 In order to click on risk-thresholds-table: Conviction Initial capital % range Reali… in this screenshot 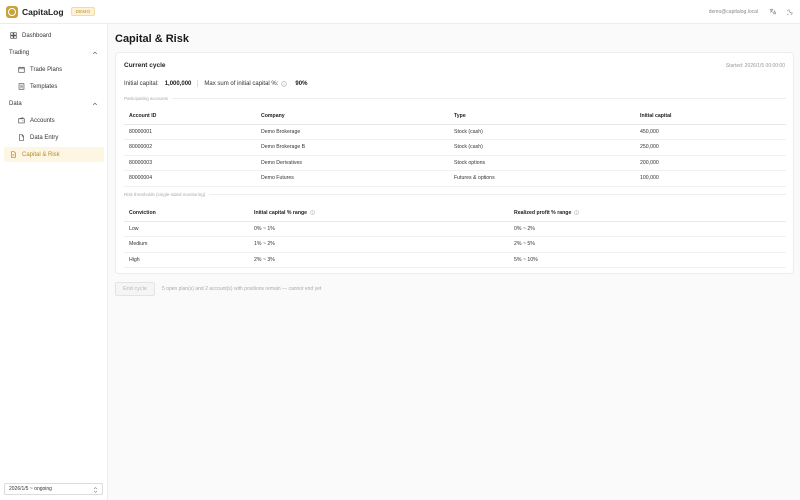, I will do `click(455, 237)`.